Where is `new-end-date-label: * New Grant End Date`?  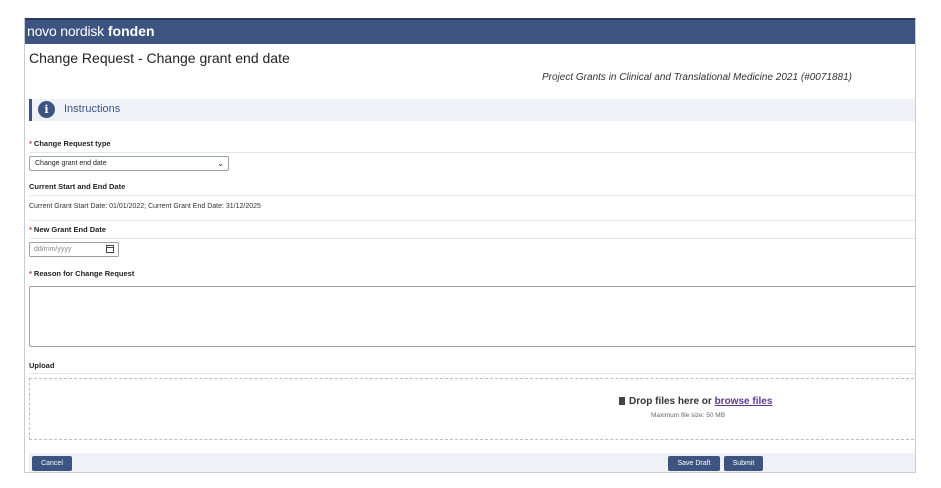 new-end-date-label: * New Grant End Date is located at coordinates (68, 229).